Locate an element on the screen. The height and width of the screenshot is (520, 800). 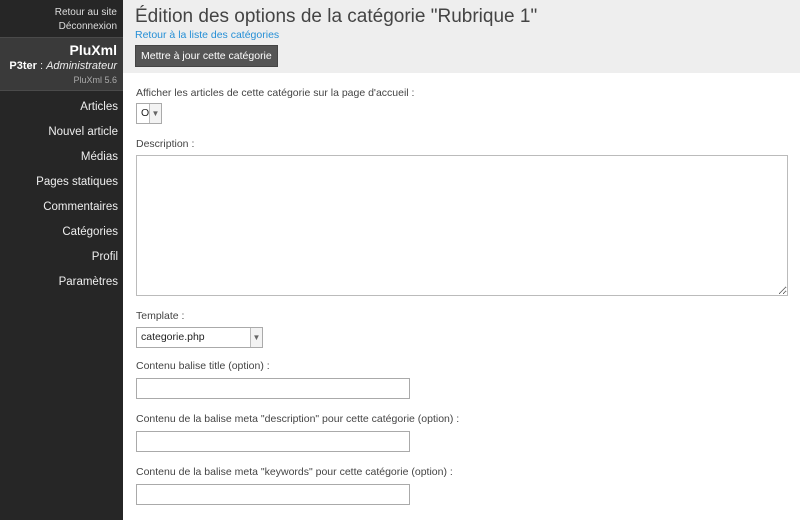
template-select-value: categorie.php is located at coordinates (173, 337).